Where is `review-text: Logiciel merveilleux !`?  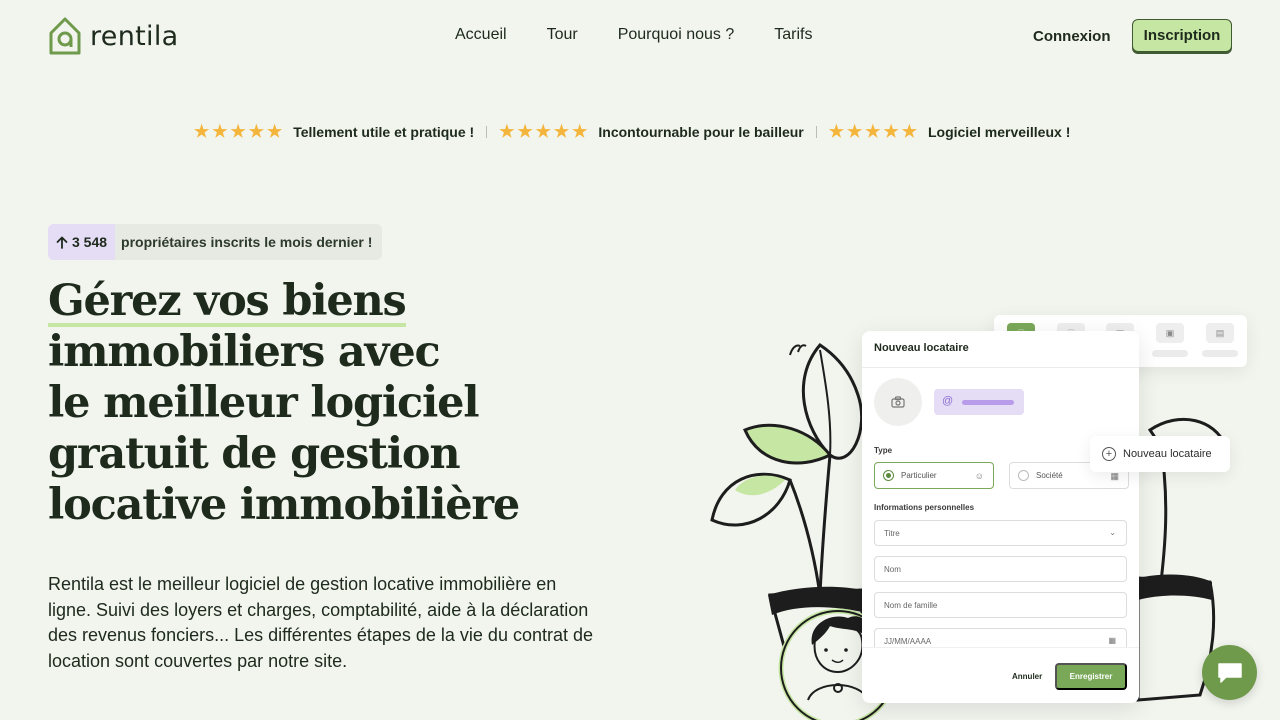
review-text: Logiciel merveilleux ! is located at coordinates (999, 132).